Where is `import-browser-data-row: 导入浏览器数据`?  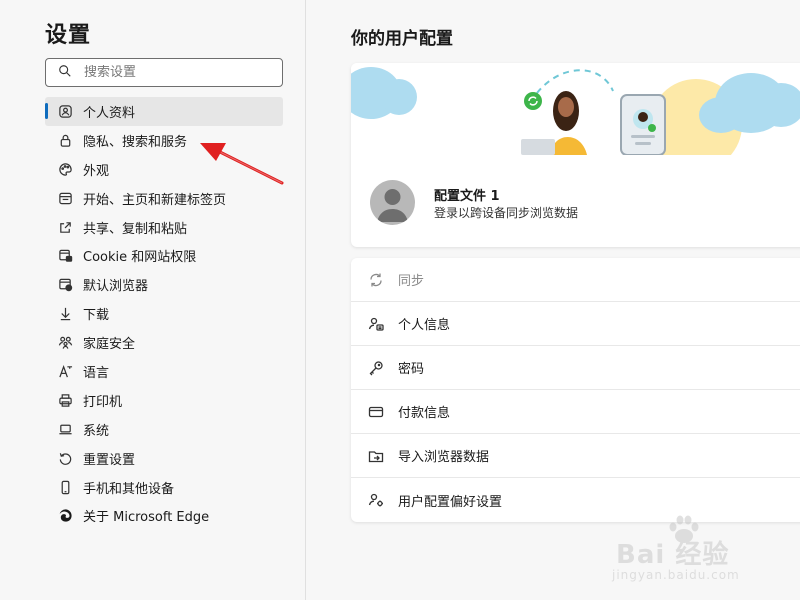 import-browser-data-row: 导入浏览器数据 is located at coordinates (575, 456).